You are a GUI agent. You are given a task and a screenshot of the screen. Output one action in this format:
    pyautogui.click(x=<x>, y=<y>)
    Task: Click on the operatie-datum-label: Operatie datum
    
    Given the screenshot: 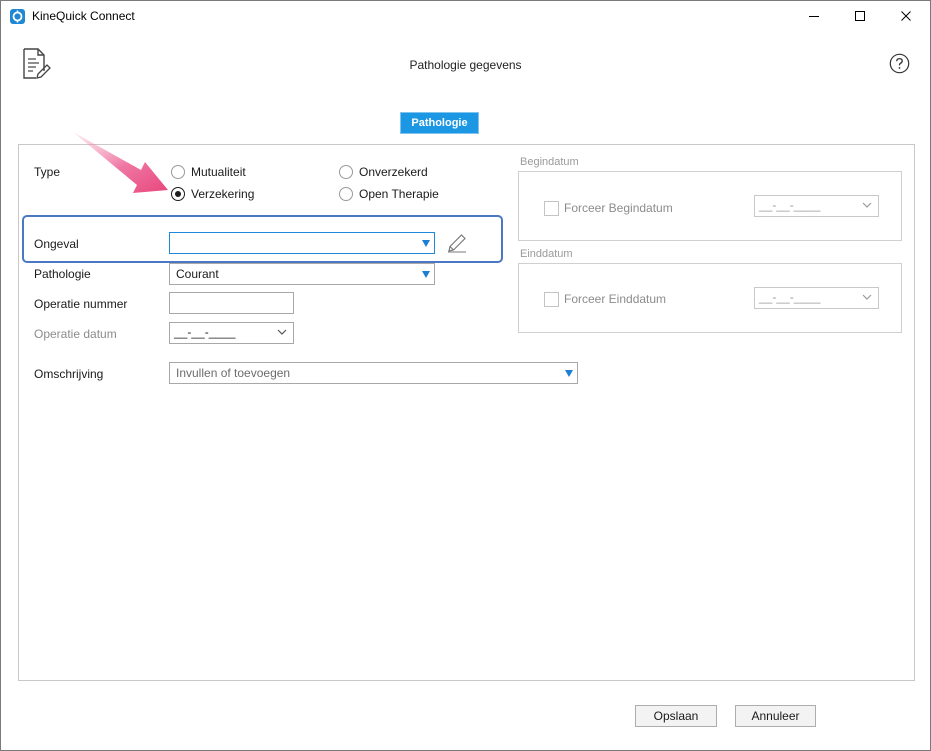 What is the action you would take?
    pyautogui.click(x=75, y=334)
    